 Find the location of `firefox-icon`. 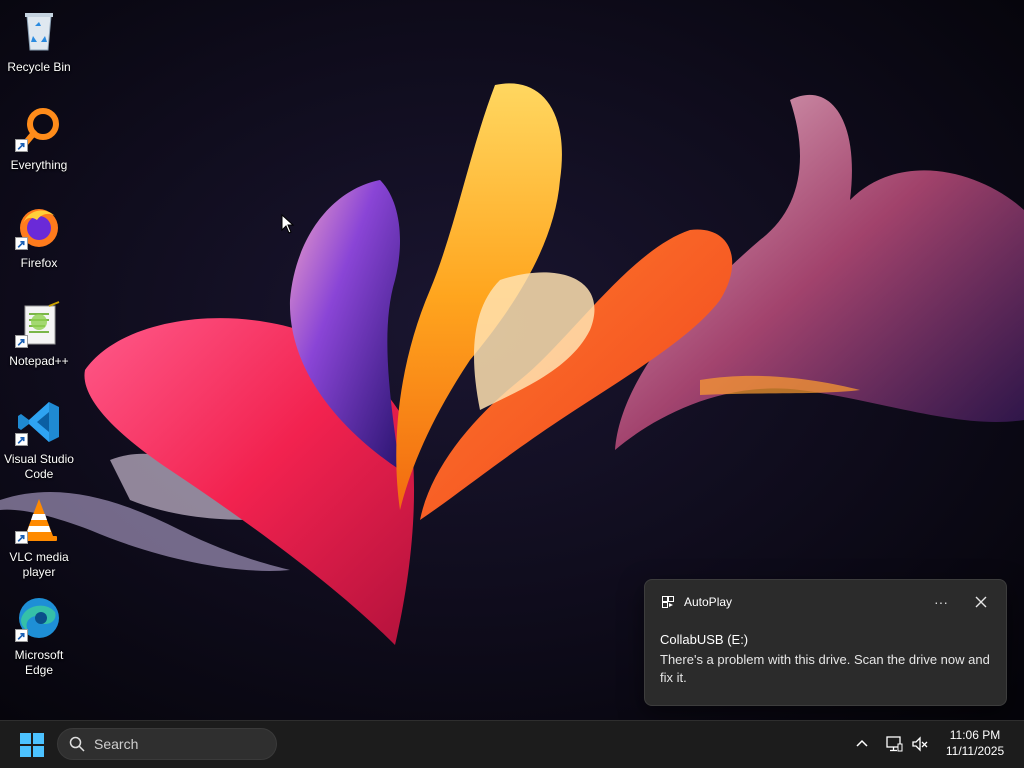

firefox-icon is located at coordinates (39, 226).